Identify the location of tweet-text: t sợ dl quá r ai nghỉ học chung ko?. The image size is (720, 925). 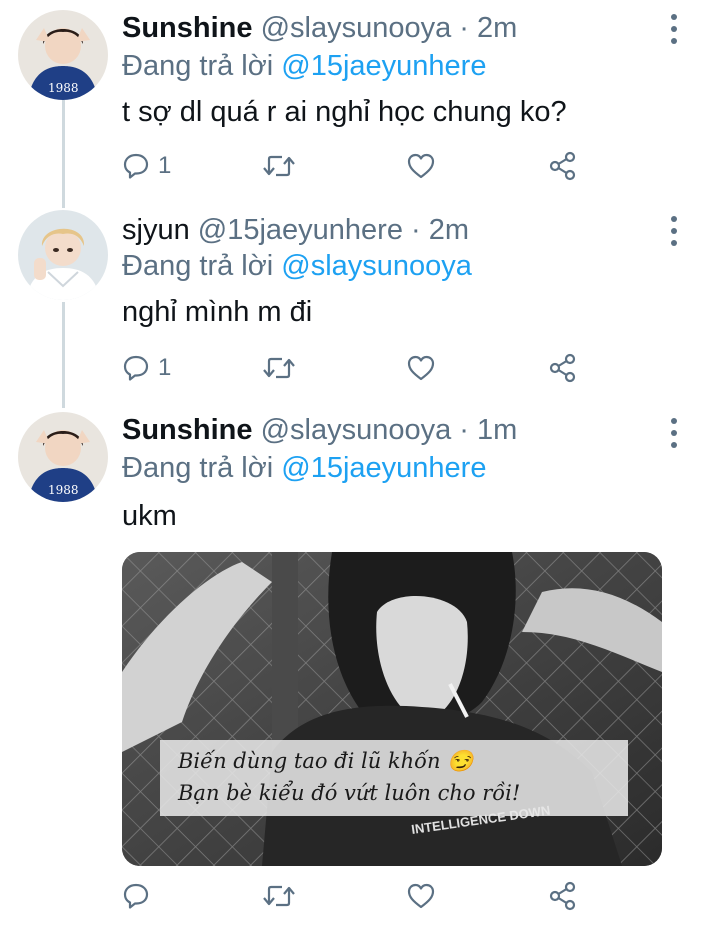
(344, 112).